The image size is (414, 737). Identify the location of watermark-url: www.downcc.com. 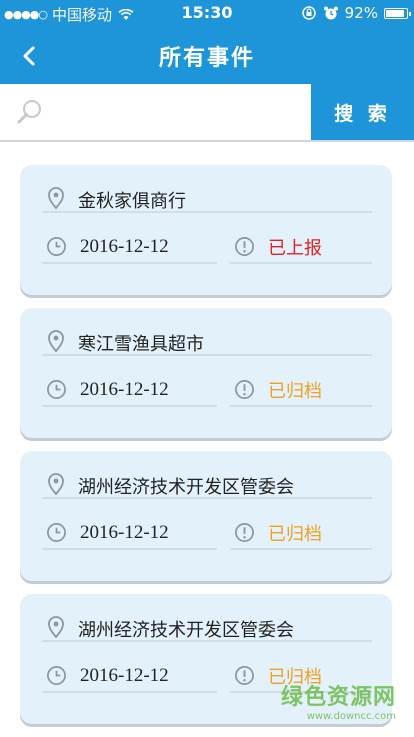
(351, 716).